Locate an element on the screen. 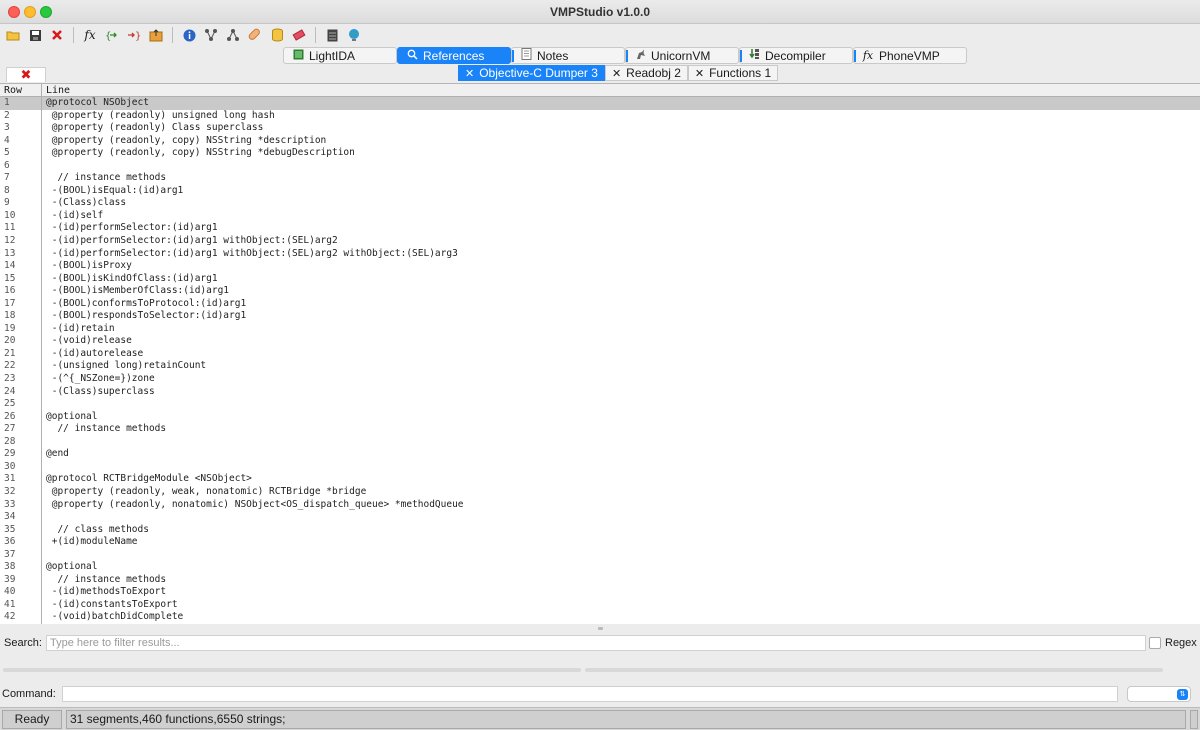 This screenshot has width=1200, height=730. search-input is located at coordinates (596, 643).